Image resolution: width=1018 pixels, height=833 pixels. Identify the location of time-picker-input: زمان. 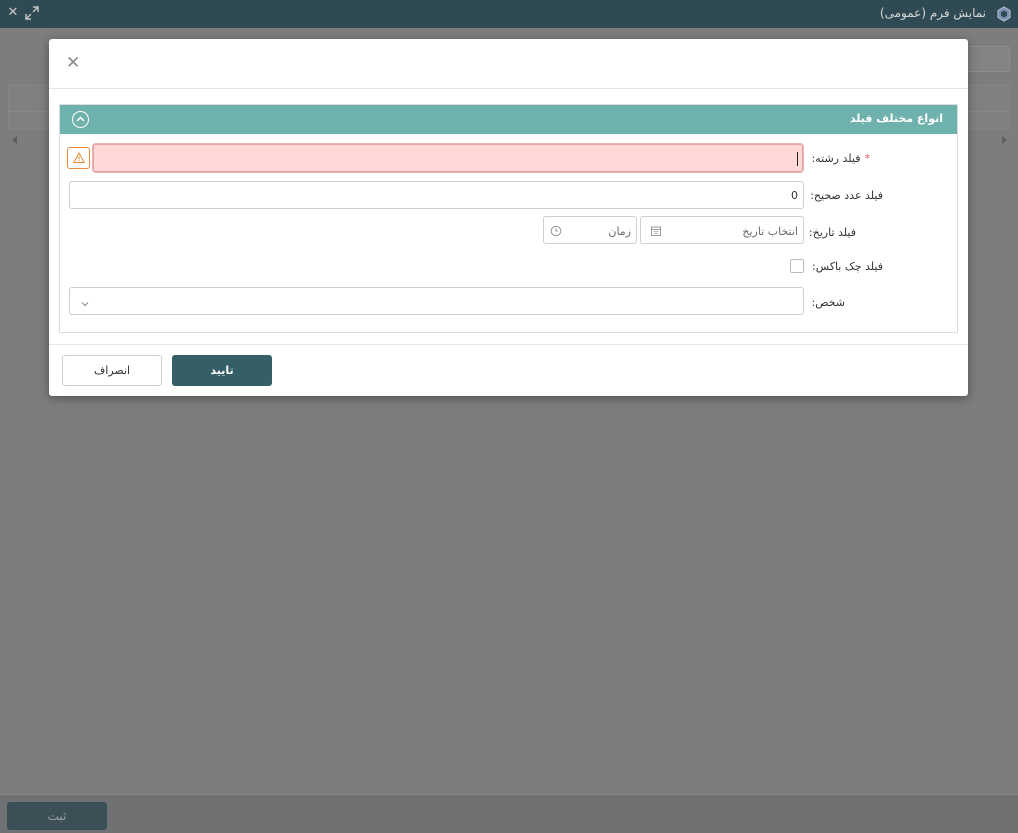
(590, 230).